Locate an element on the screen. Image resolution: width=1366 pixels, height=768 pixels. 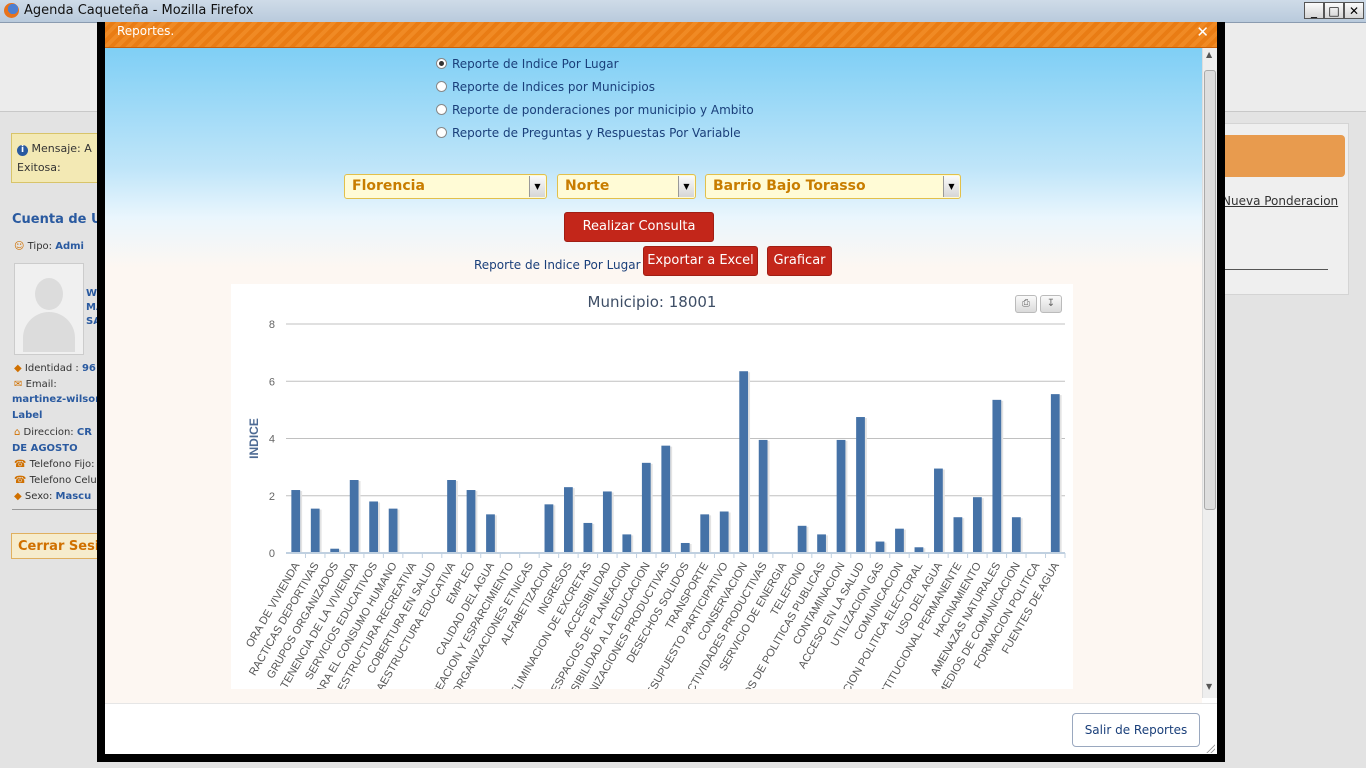
maximize-button: □ is located at coordinates (1334, 10).